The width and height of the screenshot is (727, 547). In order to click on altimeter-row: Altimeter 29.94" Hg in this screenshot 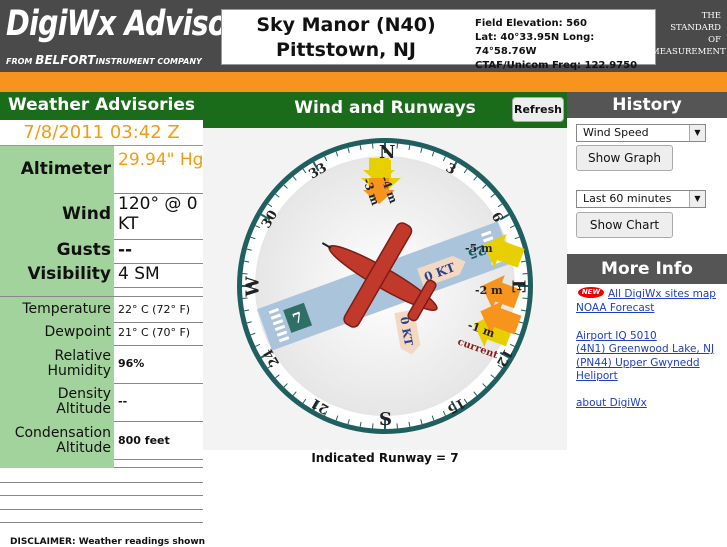, I will do `click(101, 171)`.